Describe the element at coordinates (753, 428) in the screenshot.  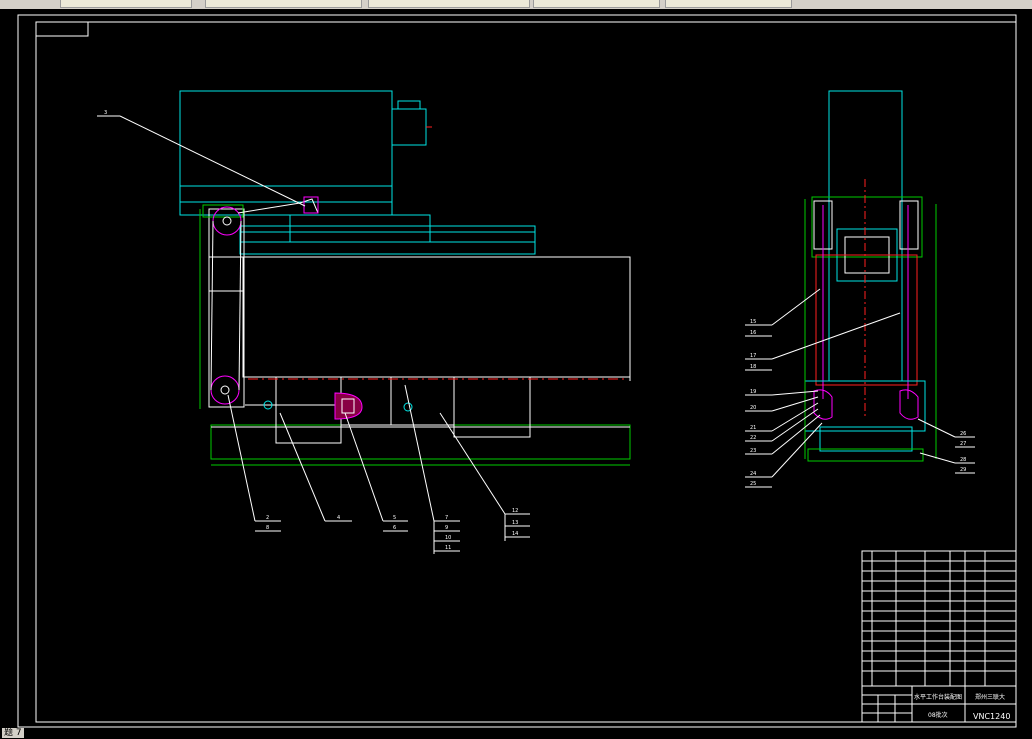
I see `callout-21: 21` at that location.